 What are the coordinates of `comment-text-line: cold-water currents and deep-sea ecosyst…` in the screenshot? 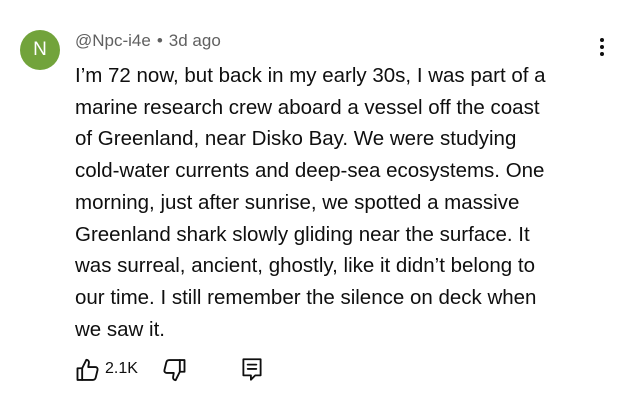 It's located at (310, 171).